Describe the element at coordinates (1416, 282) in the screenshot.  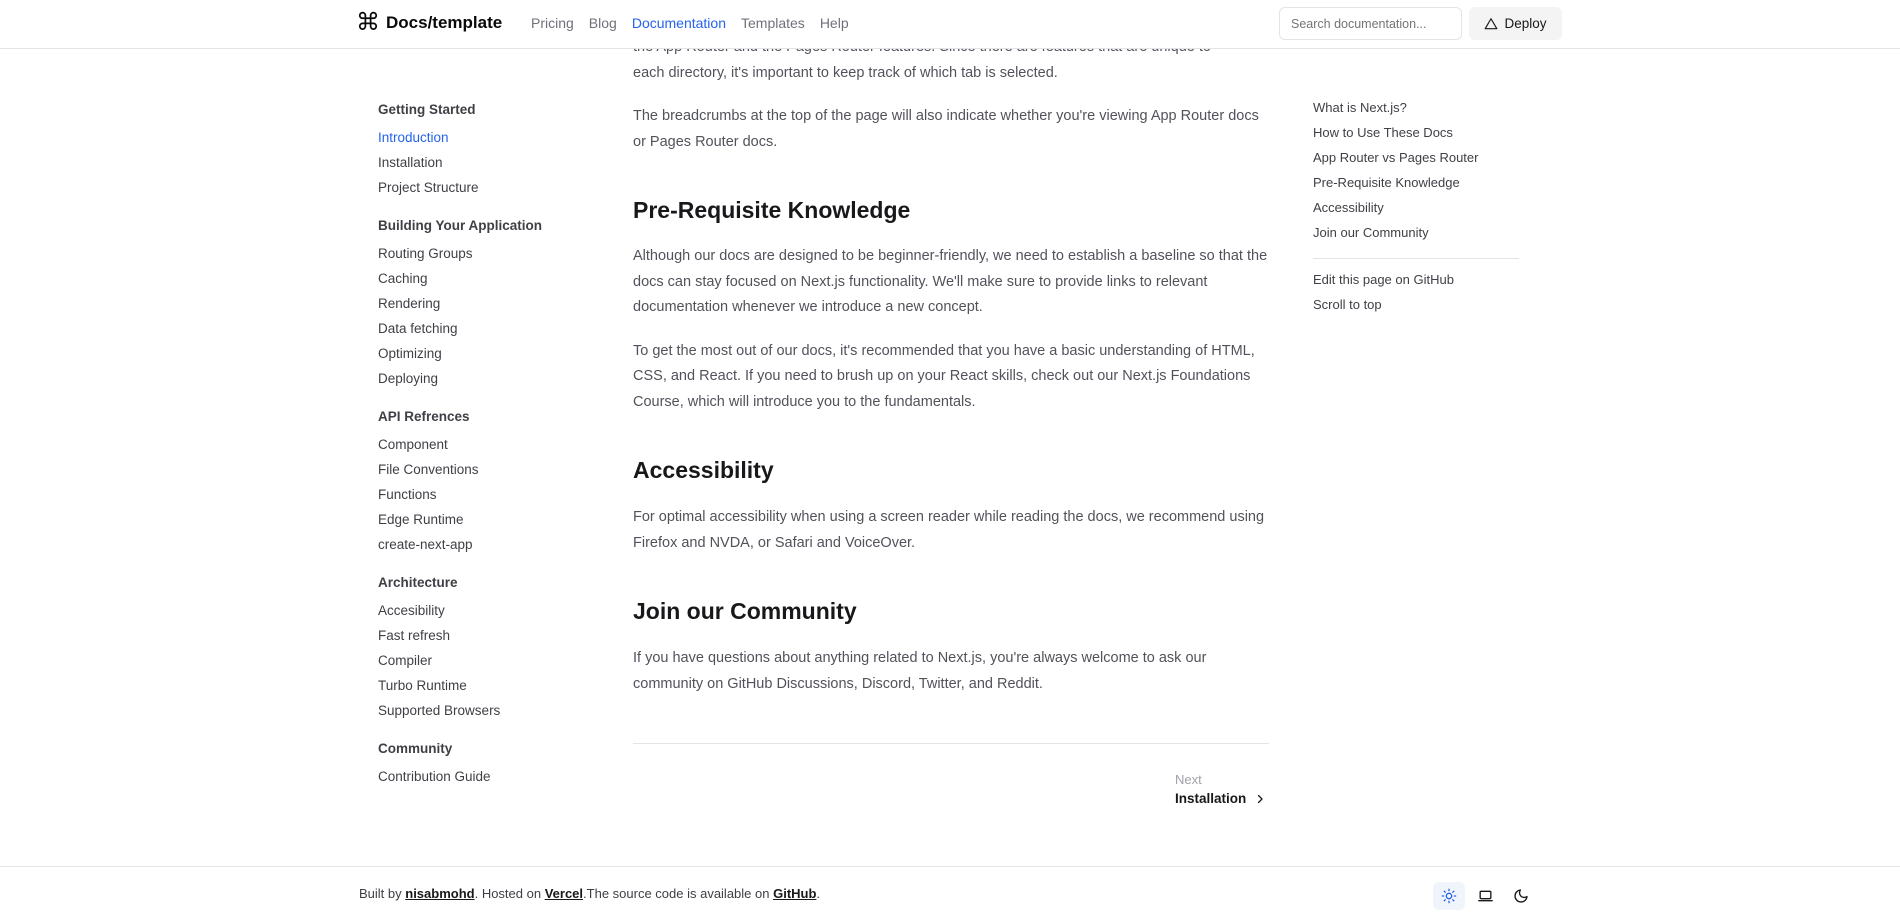
I see `edit-on-github-link: Edit this page on GitHub` at that location.